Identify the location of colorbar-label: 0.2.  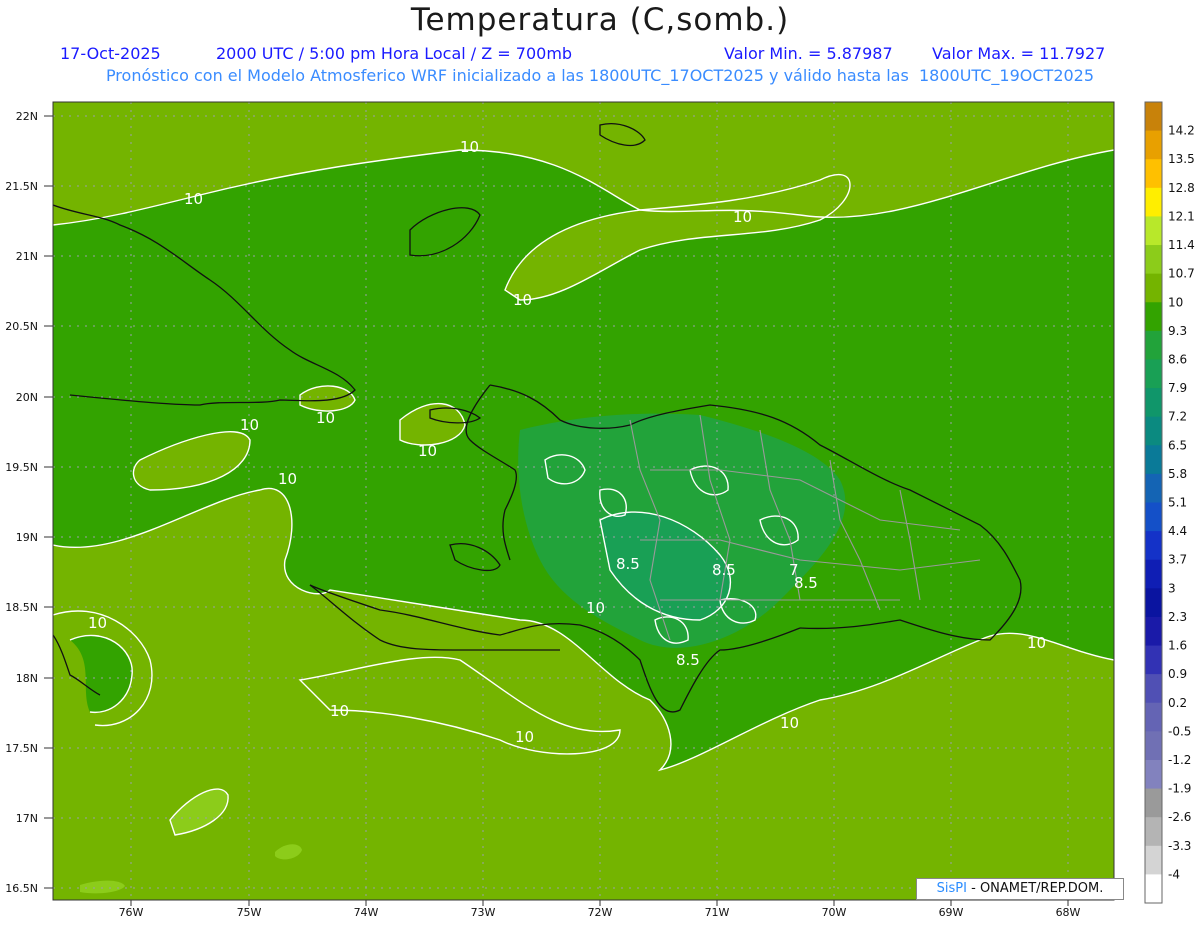
(1177, 703).